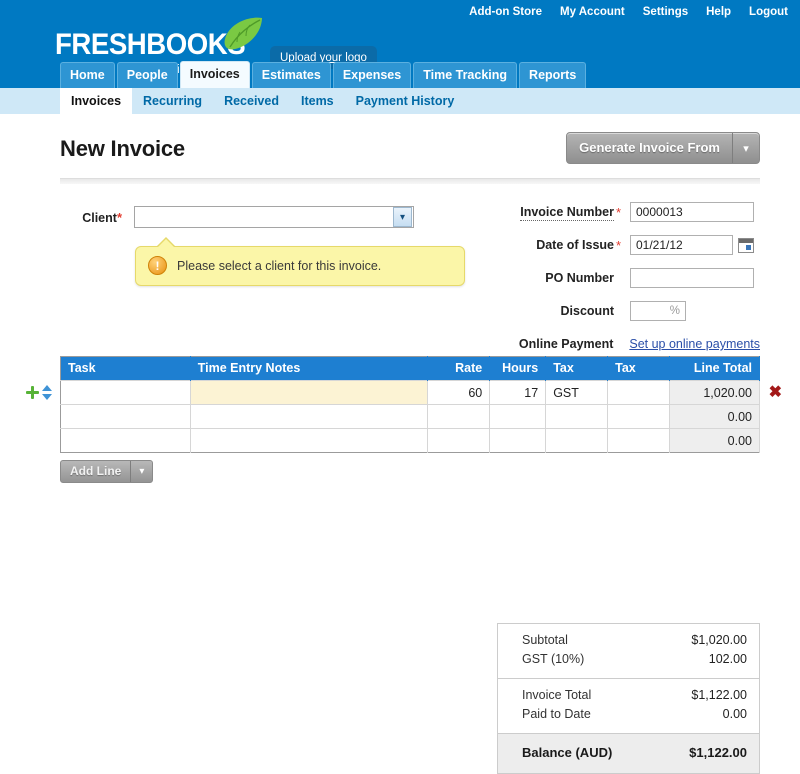 This screenshot has height=774, width=800. Describe the element at coordinates (626, 212) in the screenshot. I see `invoice-number-row: Invoice Number * 0000013` at that location.